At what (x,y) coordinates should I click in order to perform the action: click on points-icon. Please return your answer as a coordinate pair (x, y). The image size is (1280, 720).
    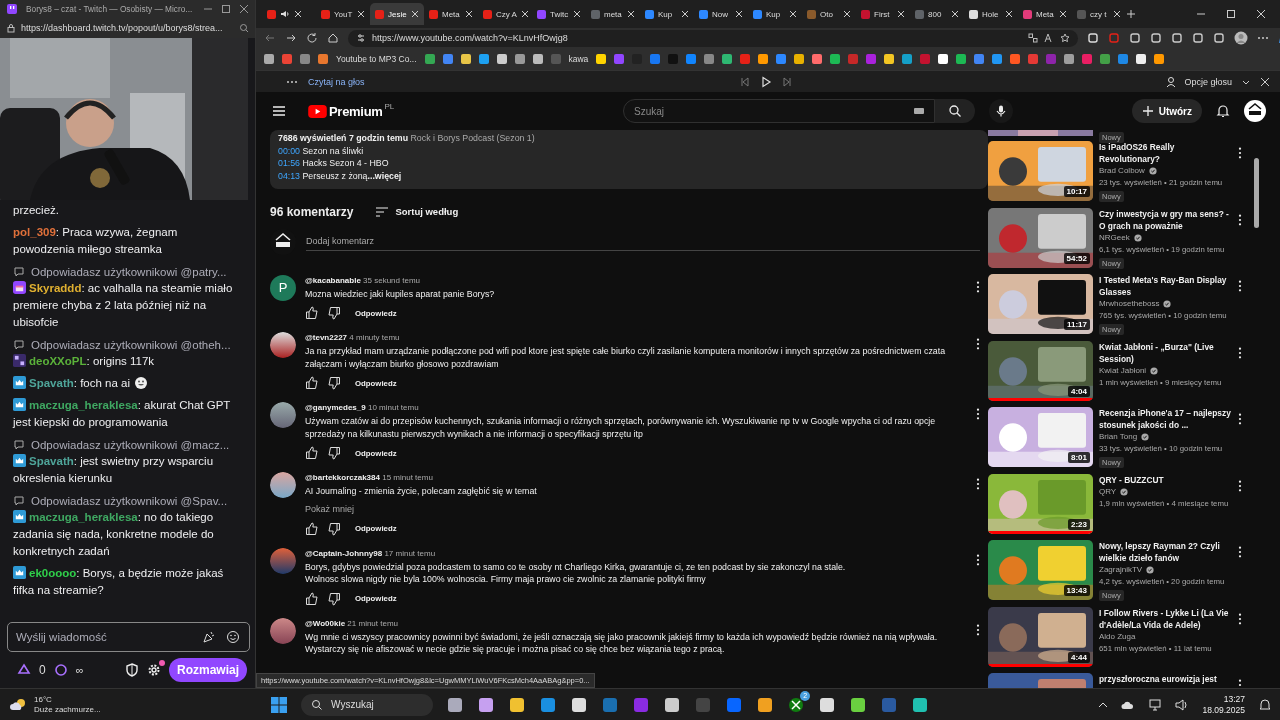
    Looking at the image, I should click on (24, 670).